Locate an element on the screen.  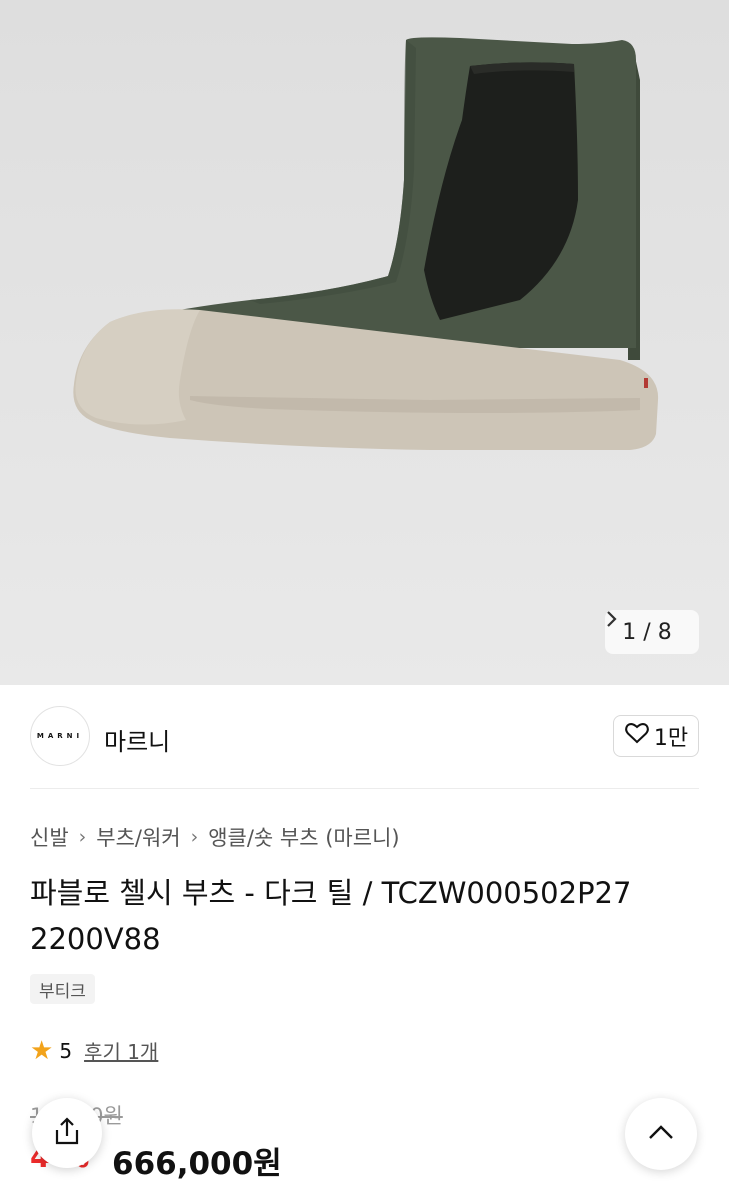
reviews-link: 후기 1개 is located at coordinates (121, 1050).